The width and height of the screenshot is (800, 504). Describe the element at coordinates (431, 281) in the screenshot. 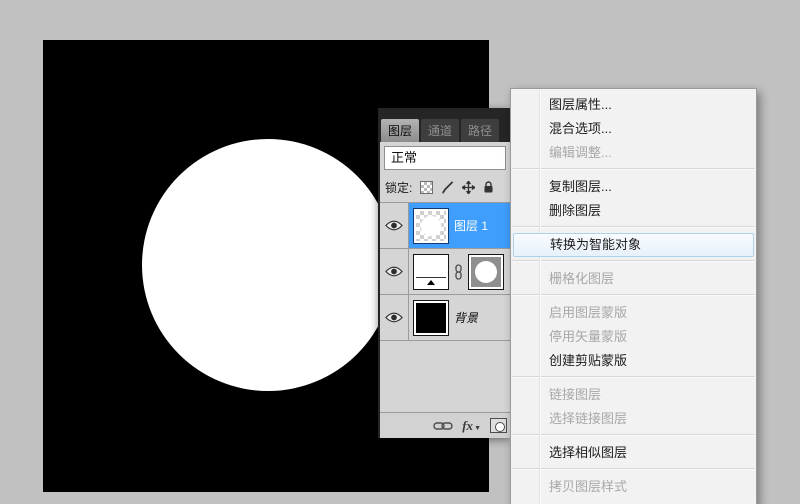

I see `levels-slider-icon` at that location.